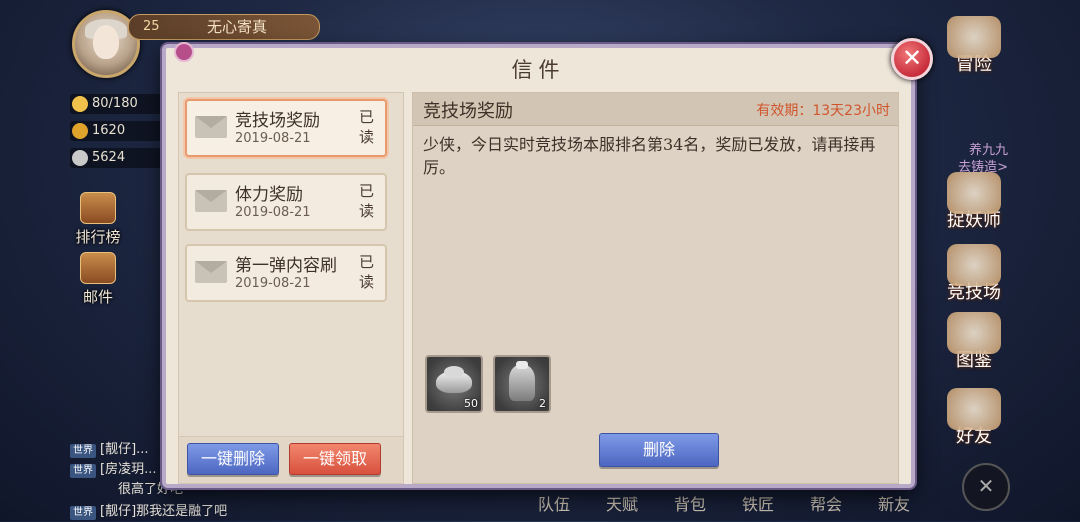  Describe the element at coordinates (974, 333) in the screenshot. I see `codex-icon` at that location.